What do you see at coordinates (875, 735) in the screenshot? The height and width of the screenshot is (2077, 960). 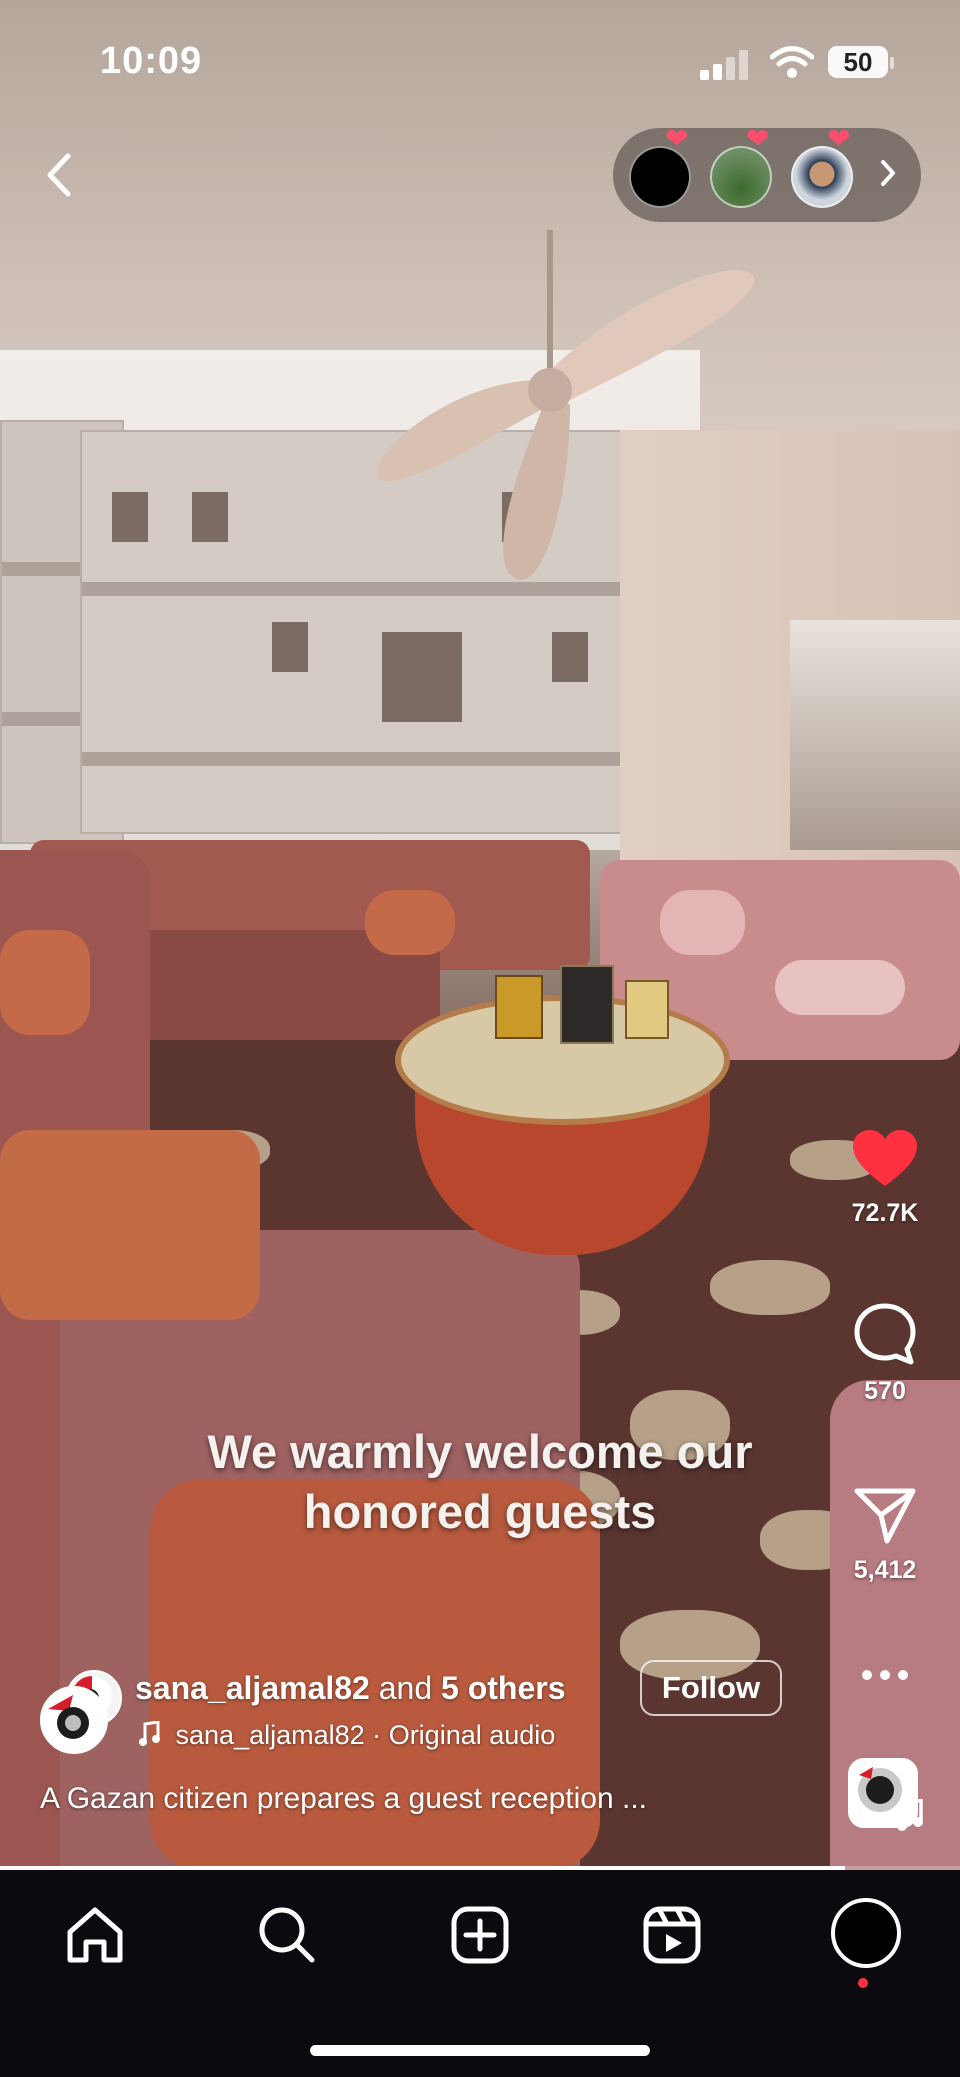 I see `wall-opening` at bounding box center [875, 735].